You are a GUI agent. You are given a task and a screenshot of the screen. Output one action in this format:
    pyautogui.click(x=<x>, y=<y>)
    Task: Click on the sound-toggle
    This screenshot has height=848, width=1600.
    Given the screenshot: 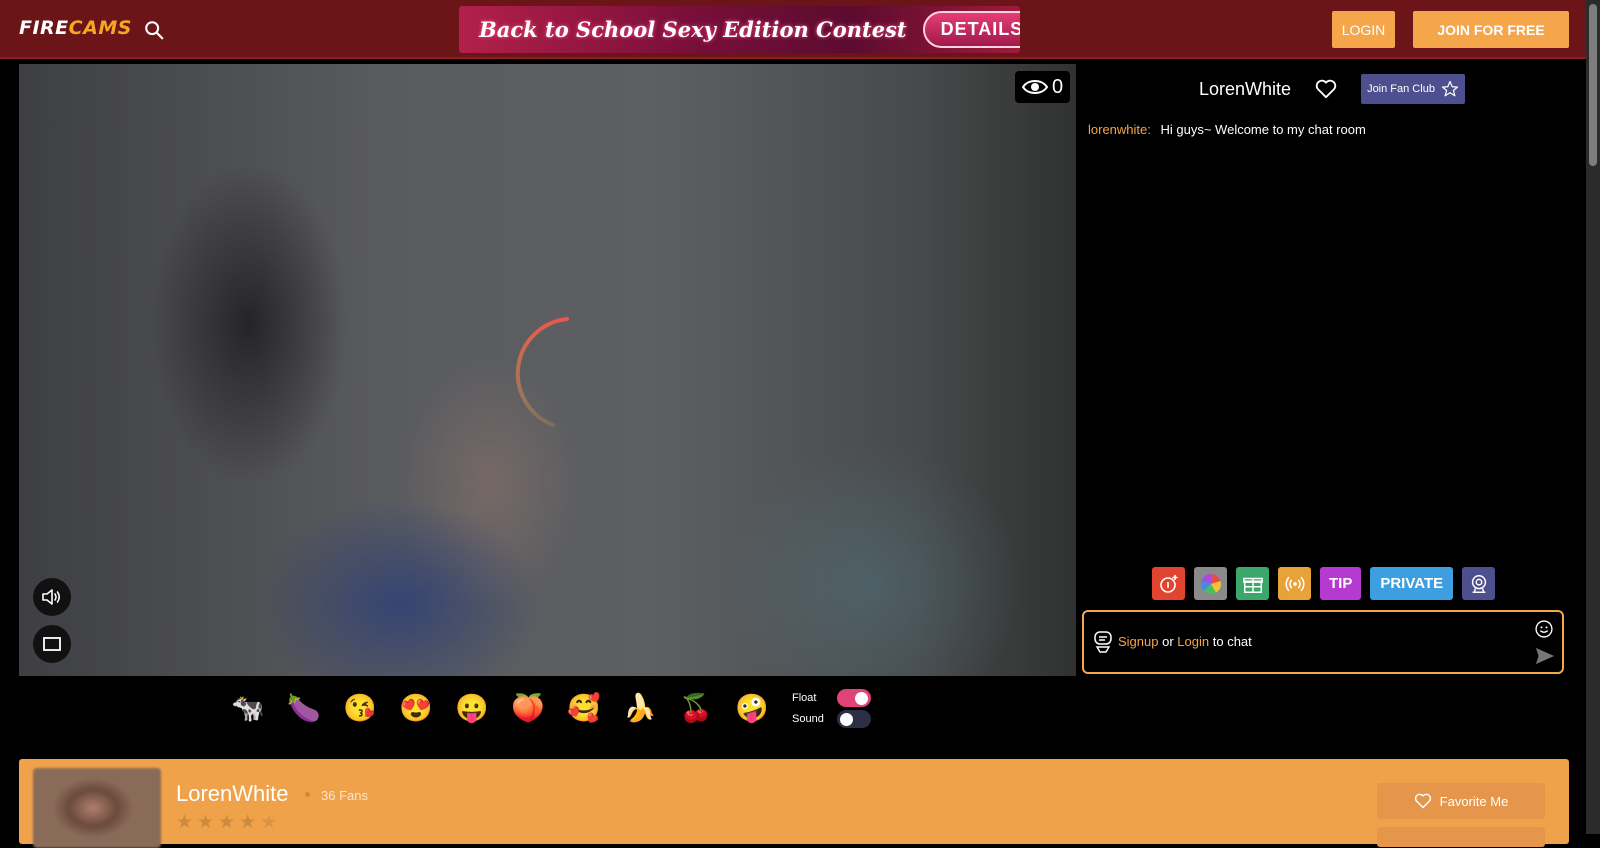 What is the action you would take?
    pyautogui.click(x=854, y=718)
    